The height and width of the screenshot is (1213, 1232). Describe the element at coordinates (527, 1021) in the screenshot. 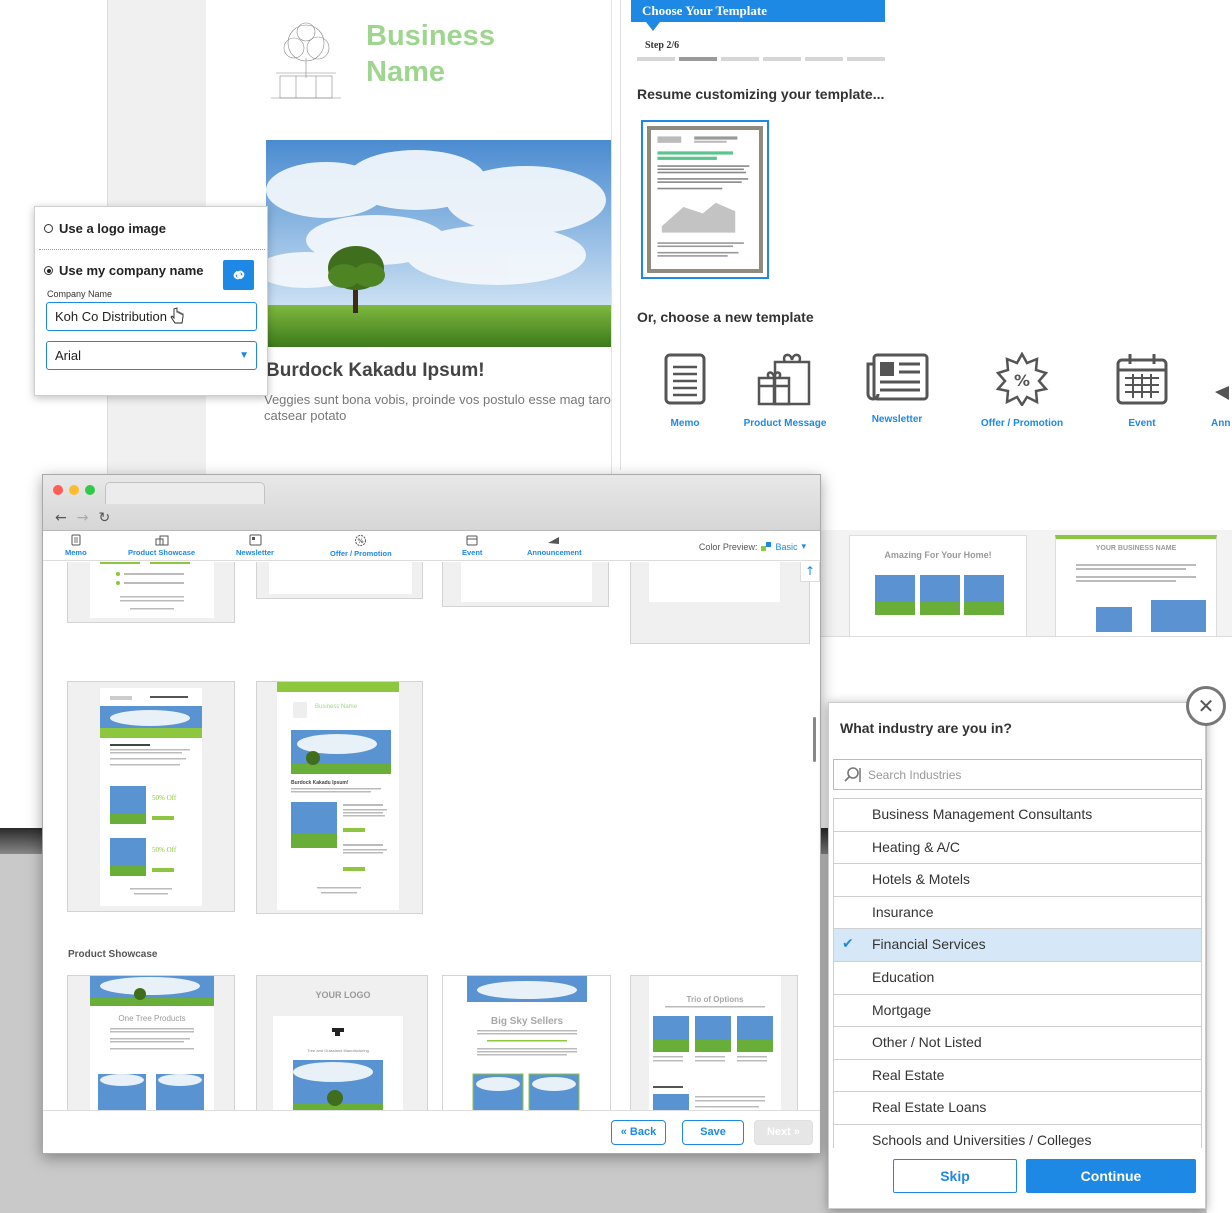

I see `thumb-big-sky: Big Sky Sellers` at that location.